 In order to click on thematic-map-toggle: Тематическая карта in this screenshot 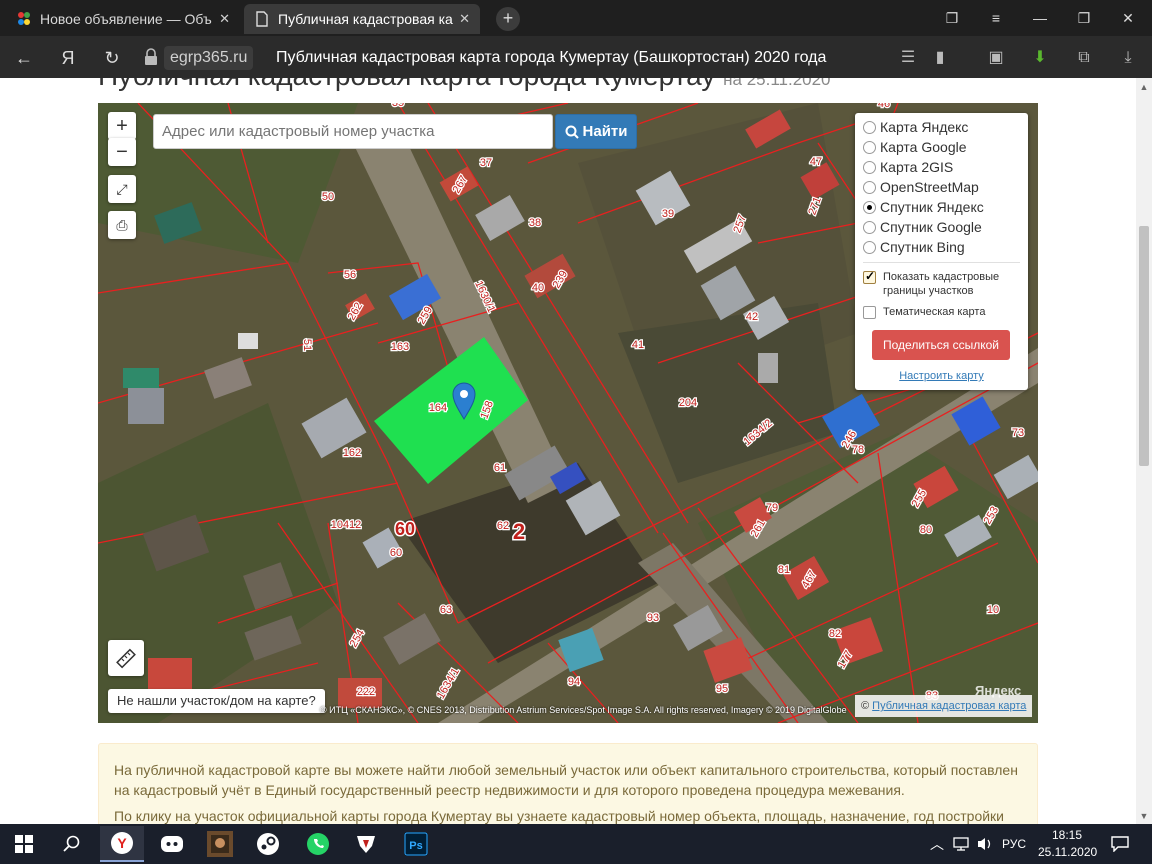, I will do `click(924, 312)`.